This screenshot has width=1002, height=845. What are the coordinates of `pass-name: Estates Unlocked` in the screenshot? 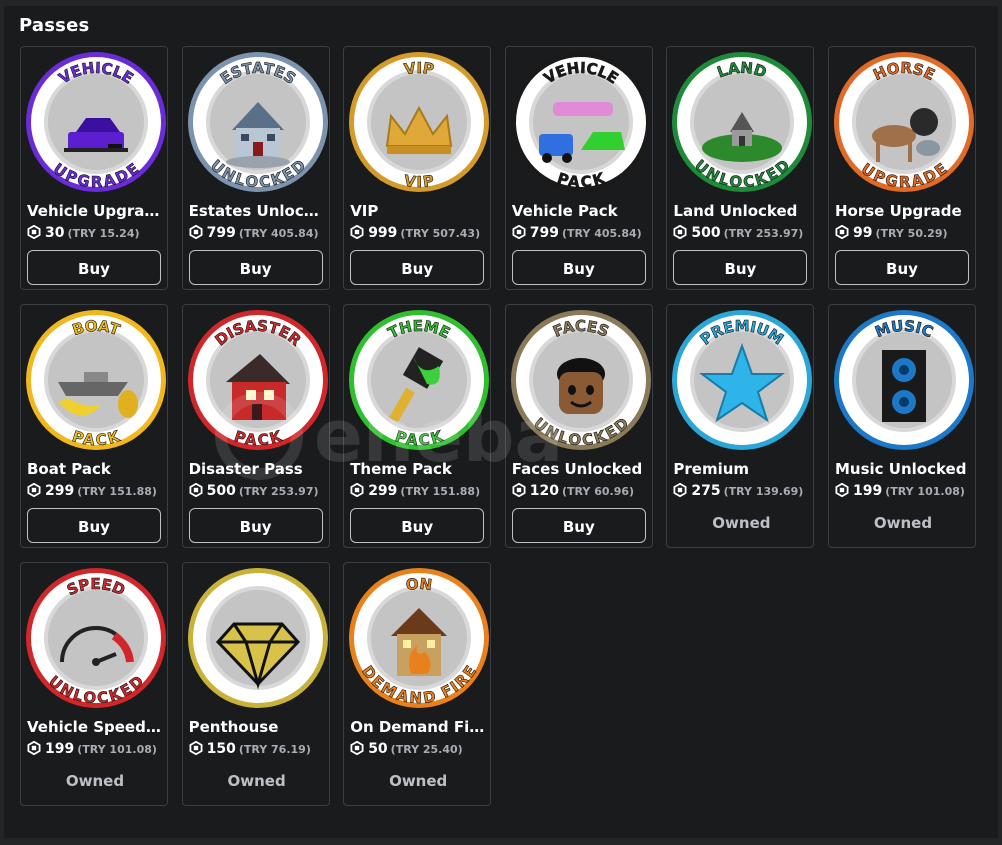 It's located at (257, 211).